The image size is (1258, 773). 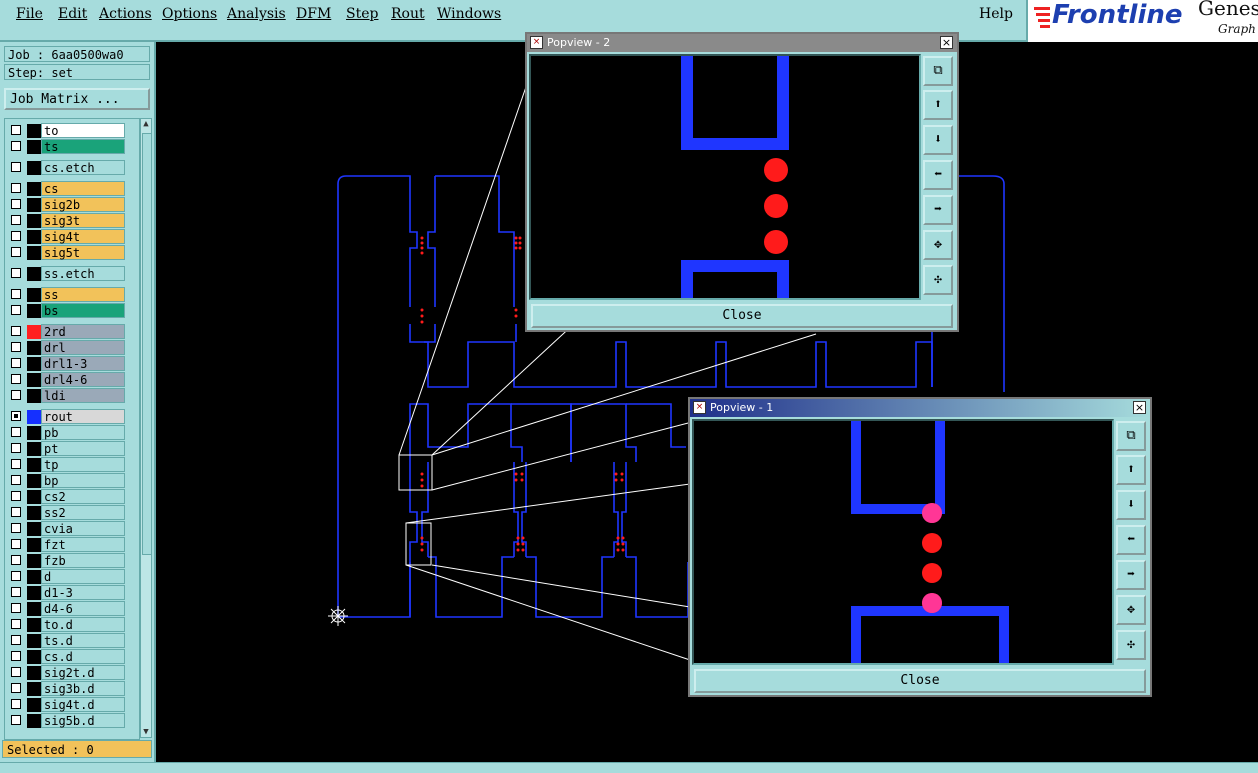 What do you see at coordinates (408, 14) in the screenshot?
I see `menu-rout: Rout` at bounding box center [408, 14].